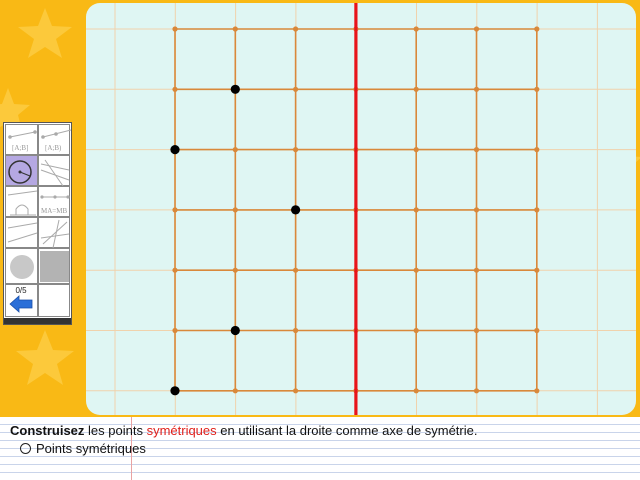 The height and width of the screenshot is (480, 640). I want to click on equal-distance-label: MA=MB, so click(54, 211).